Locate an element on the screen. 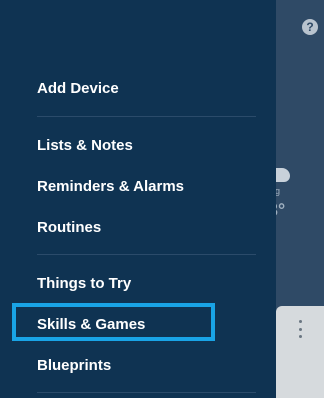 This screenshot has height=398, width=324. vertical-dots-icon is located at coordinates (300, 329).